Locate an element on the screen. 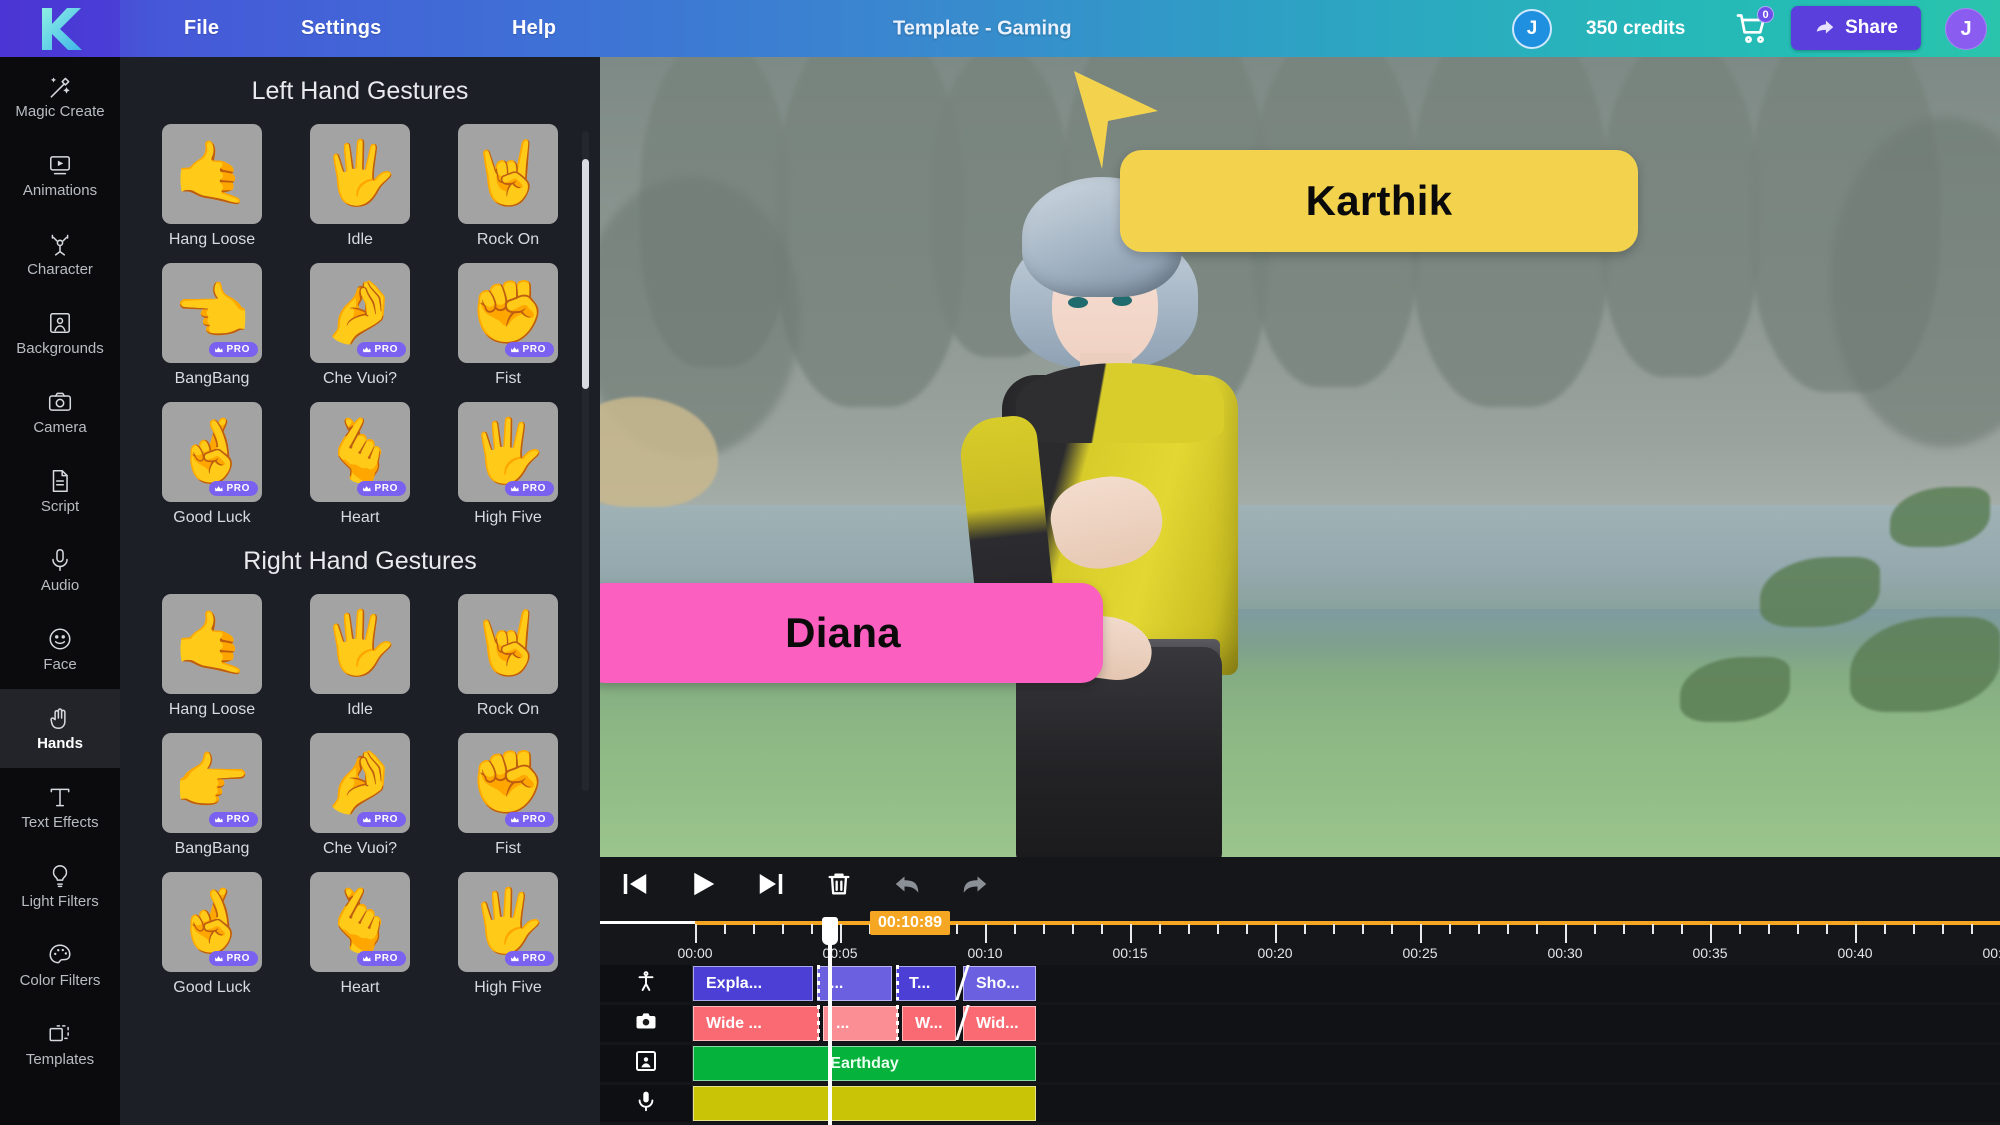  gesture-item: 👉 PRO BangBang is located at coordinates (212, 795).